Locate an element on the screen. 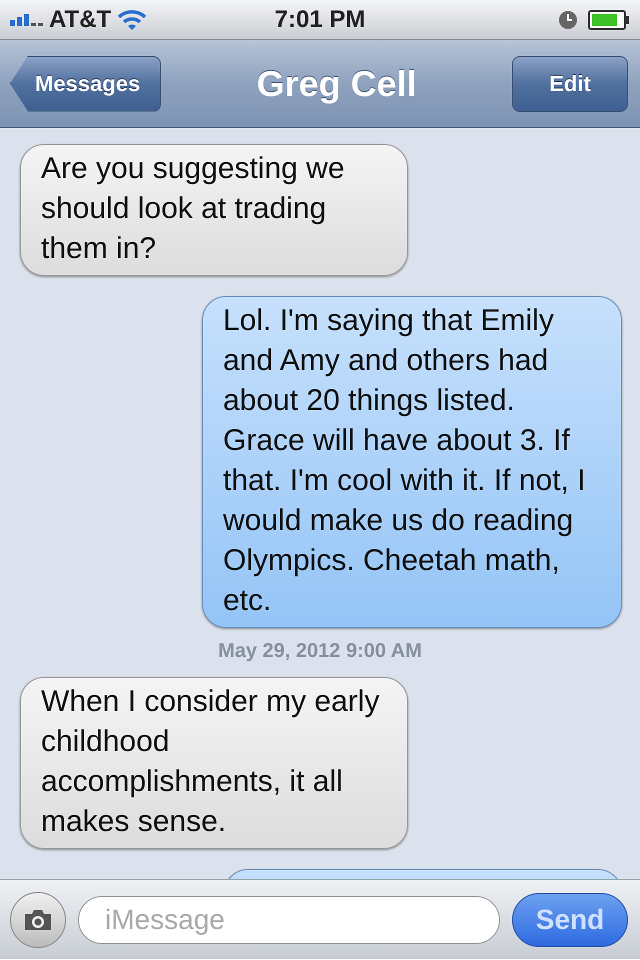  contact-title: Greg Cell is located at coordinates (336, 83).